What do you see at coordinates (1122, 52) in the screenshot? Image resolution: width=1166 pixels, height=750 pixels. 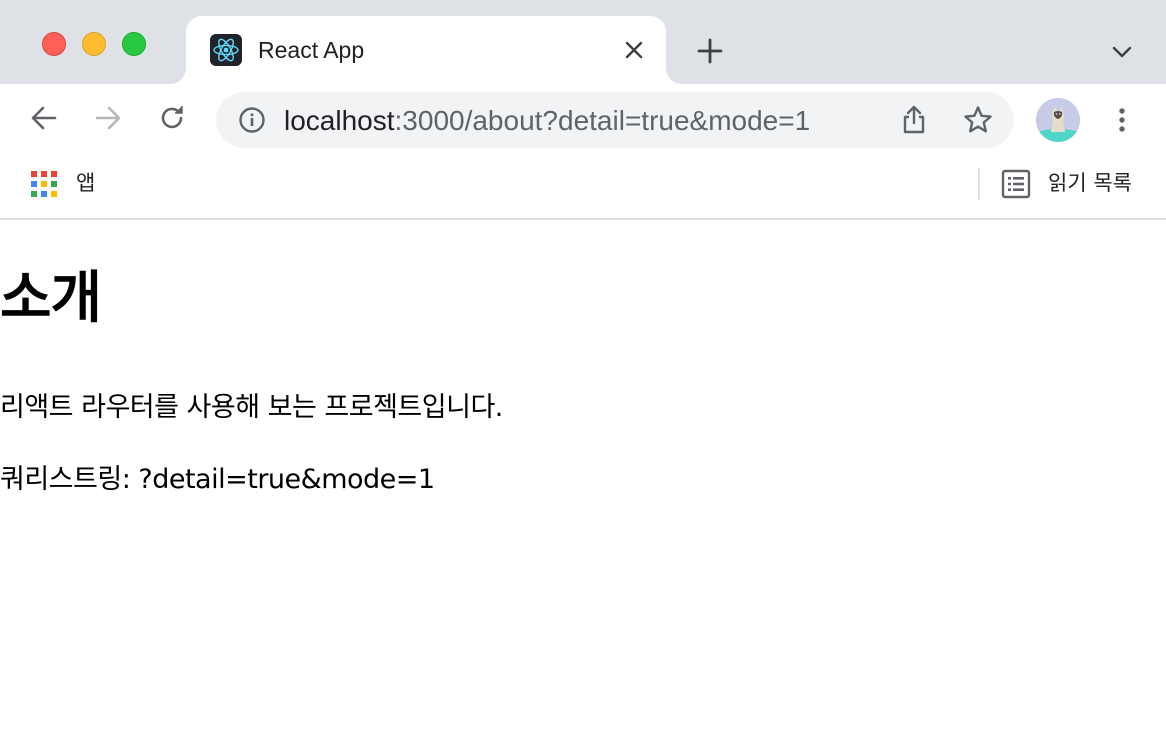 I see `chevron-down-icon` at bounding box center [1122, 52].